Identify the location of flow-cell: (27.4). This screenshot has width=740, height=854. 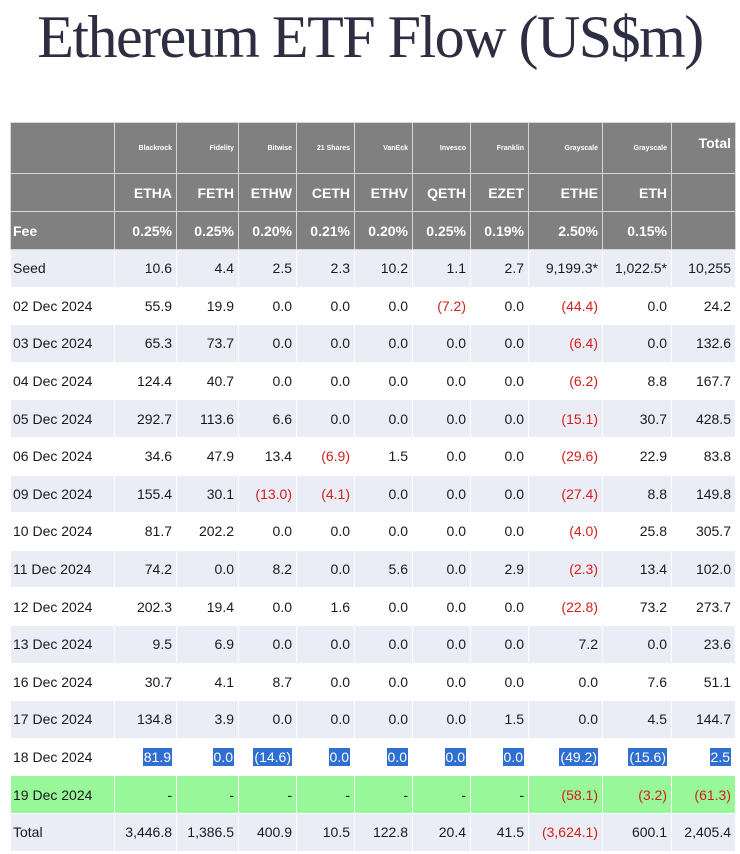
(565, 494).